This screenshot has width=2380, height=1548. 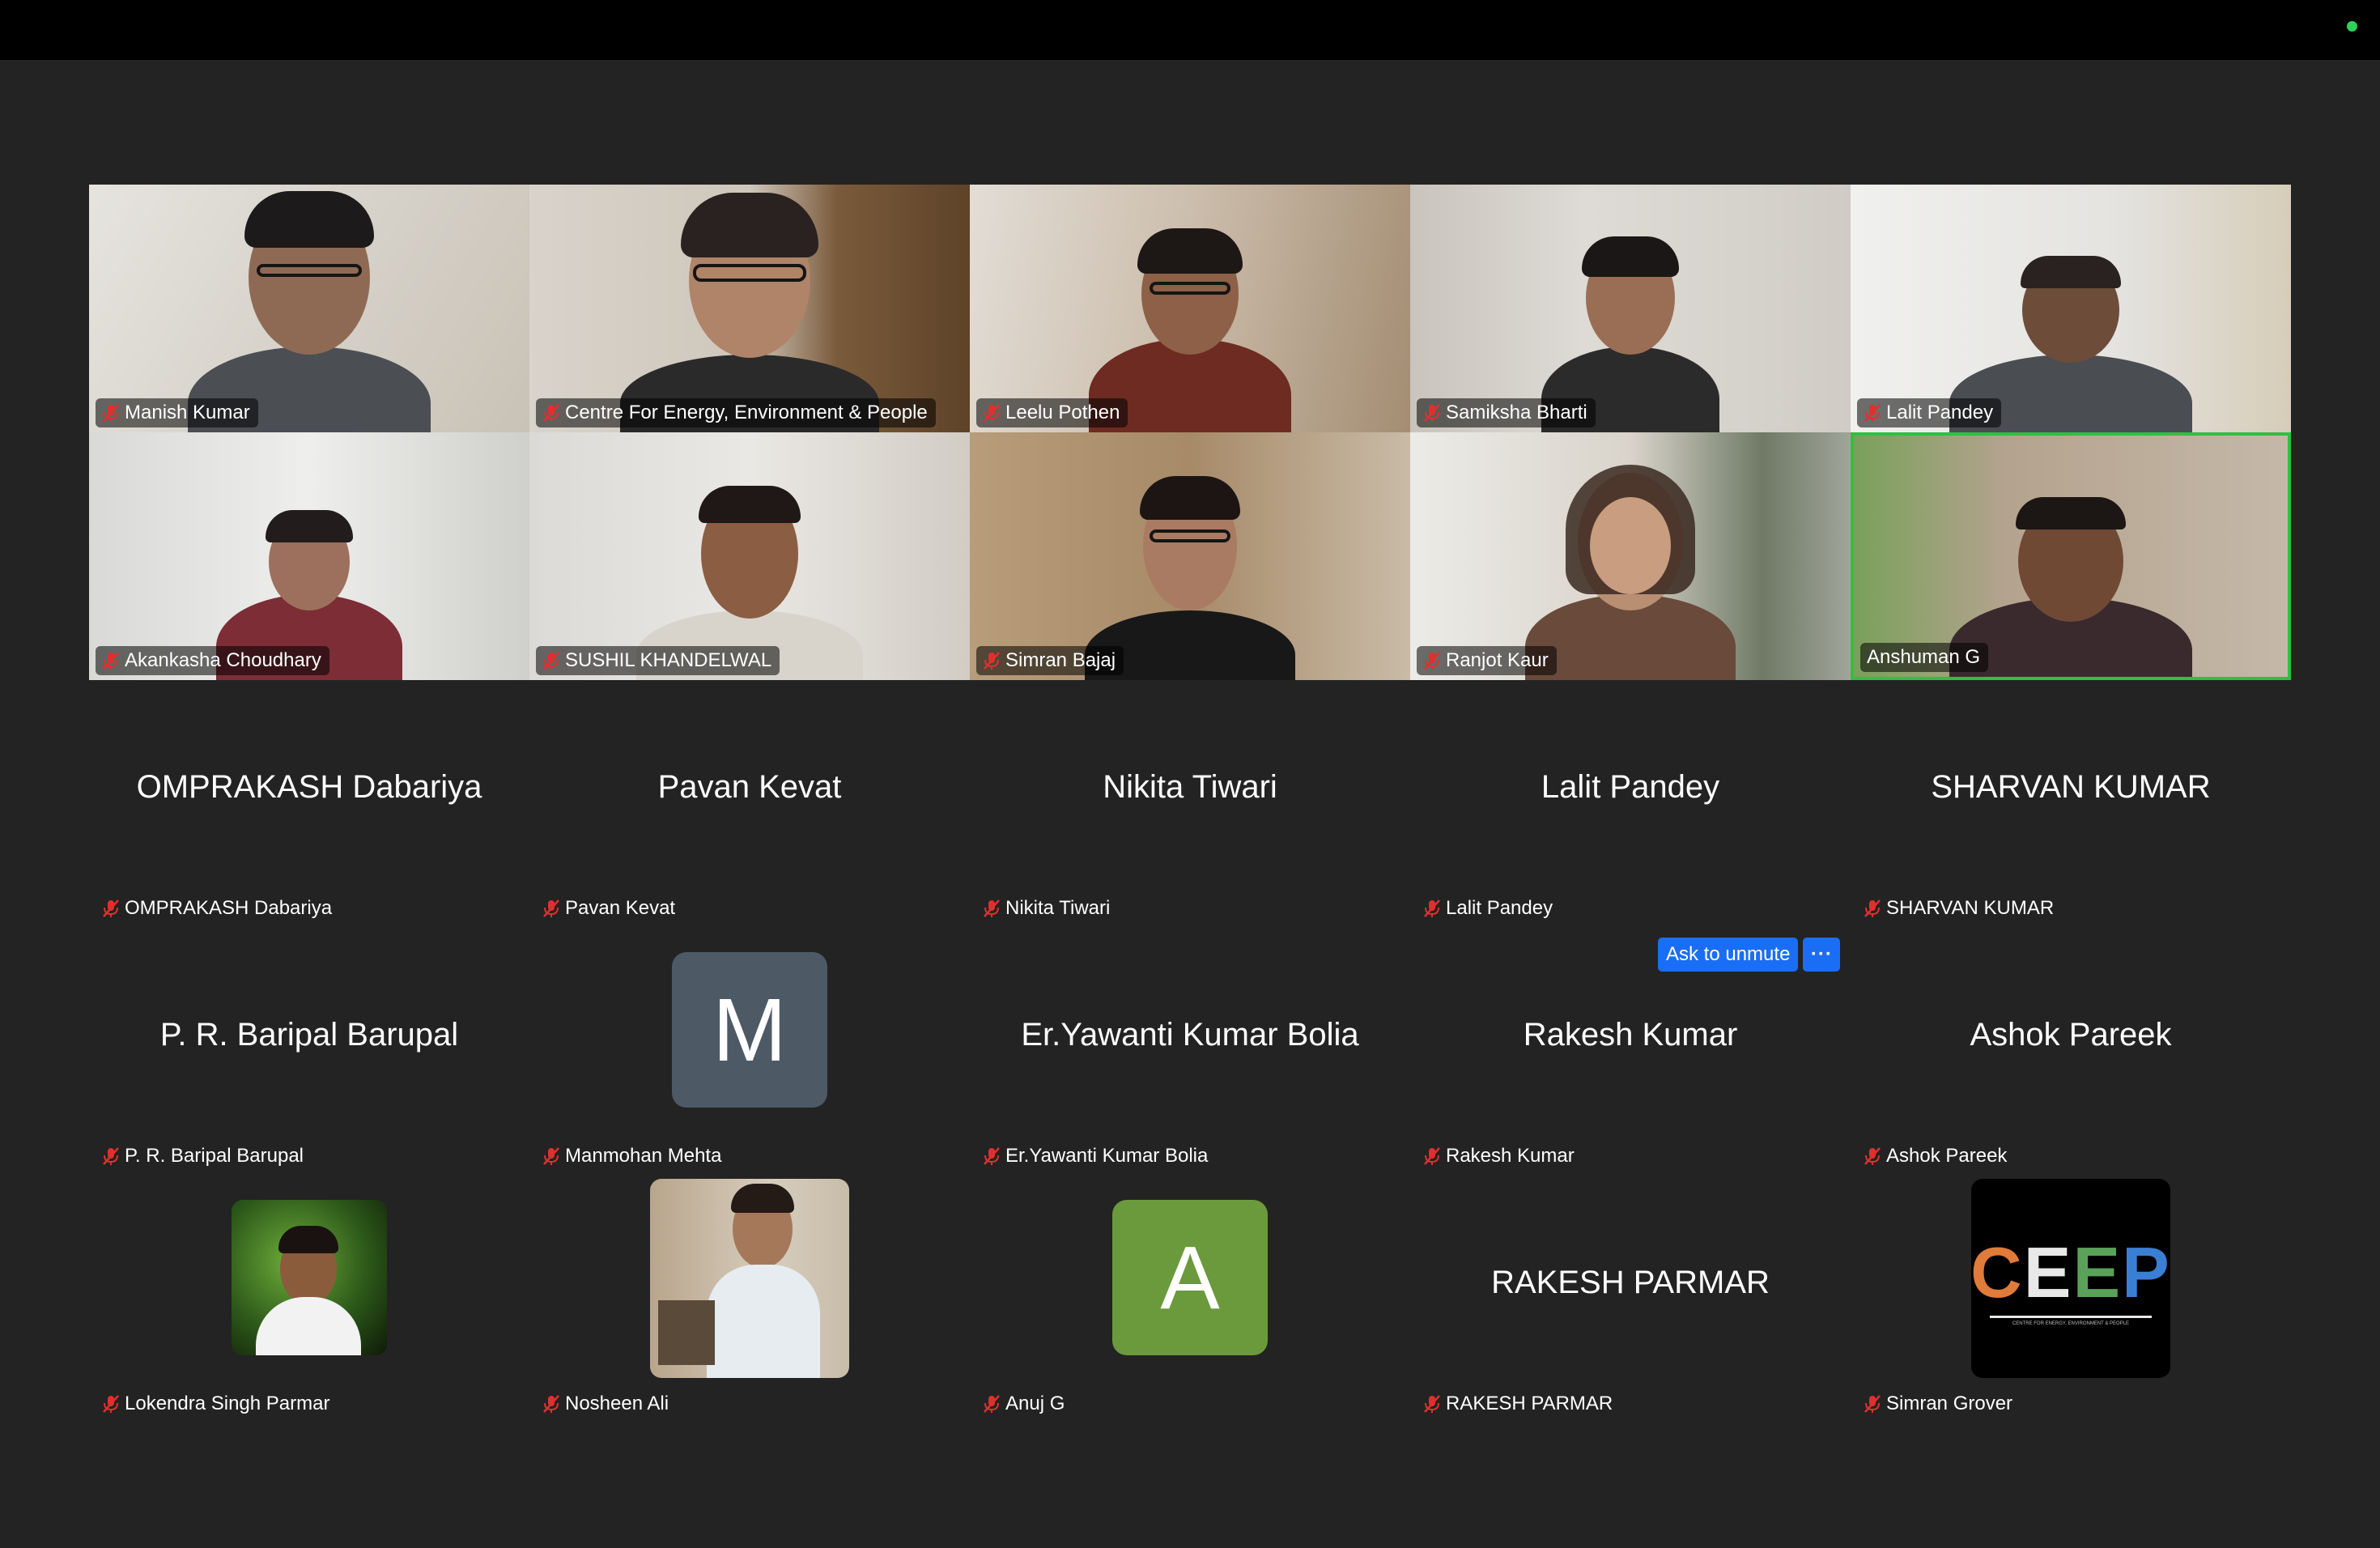 I want to click on video-tile: Simran Bajaj, so click(x=1190, y=556).